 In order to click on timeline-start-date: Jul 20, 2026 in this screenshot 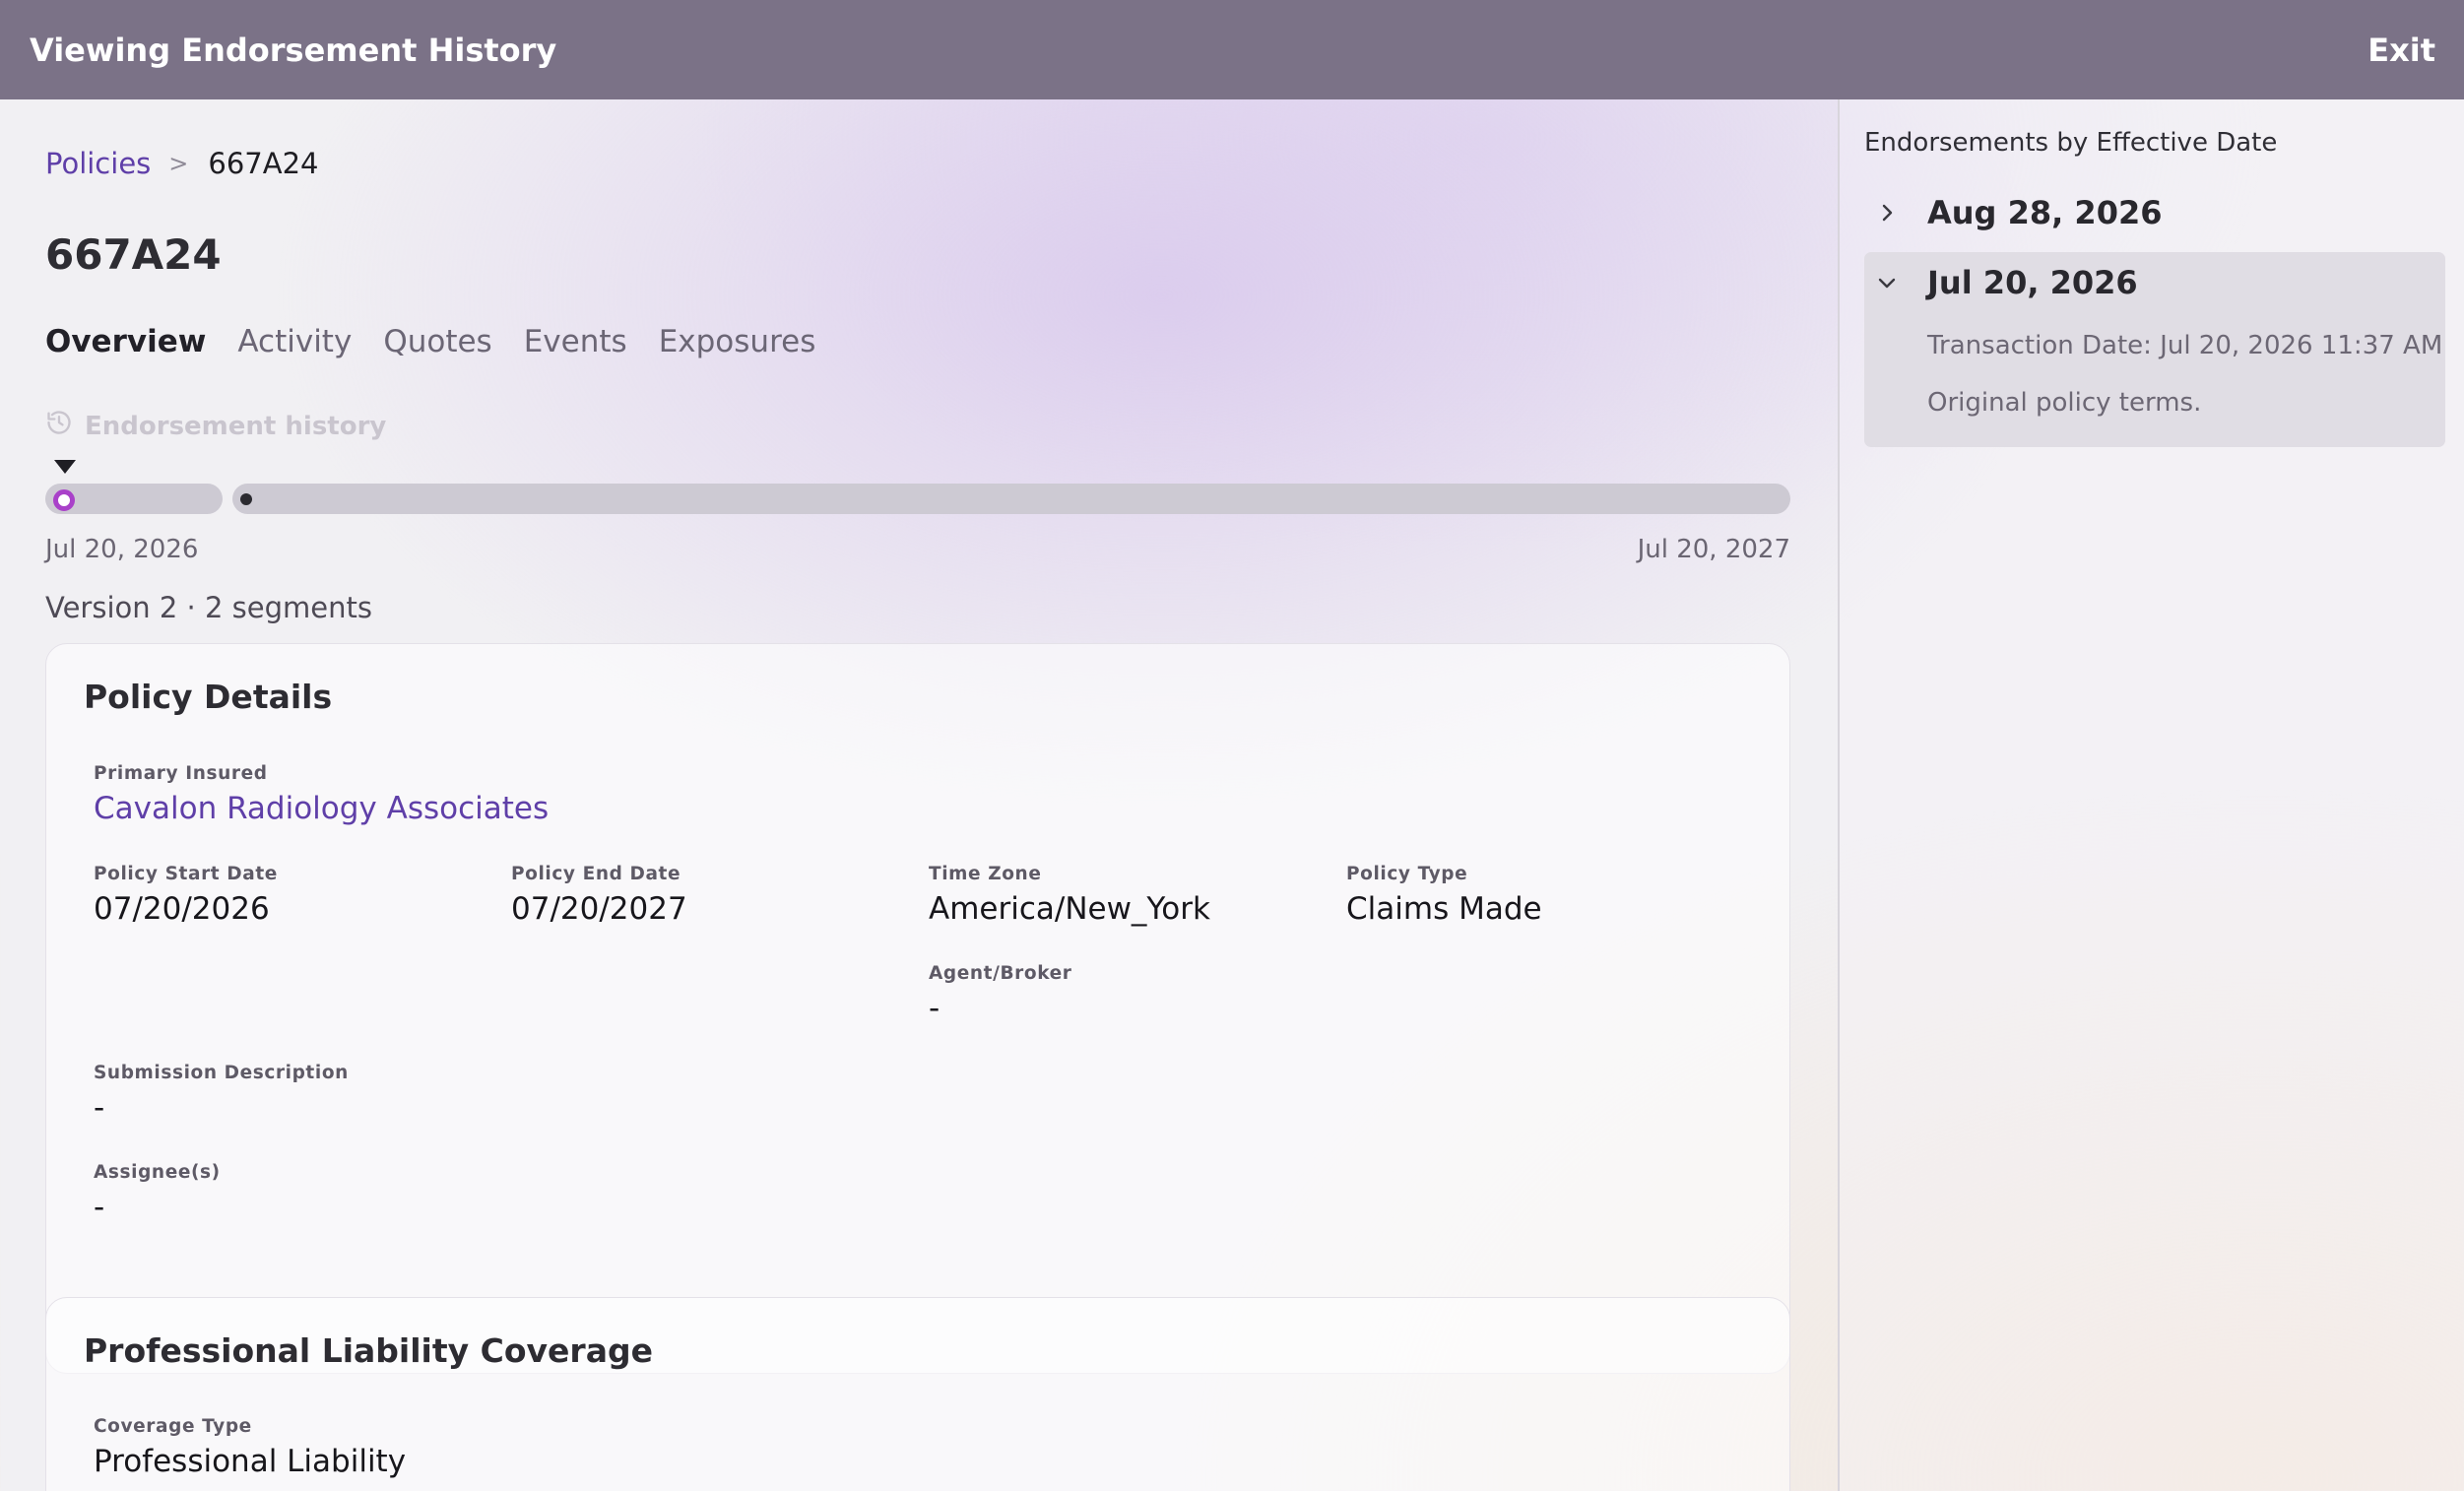, I will do `click(122, 549)`.